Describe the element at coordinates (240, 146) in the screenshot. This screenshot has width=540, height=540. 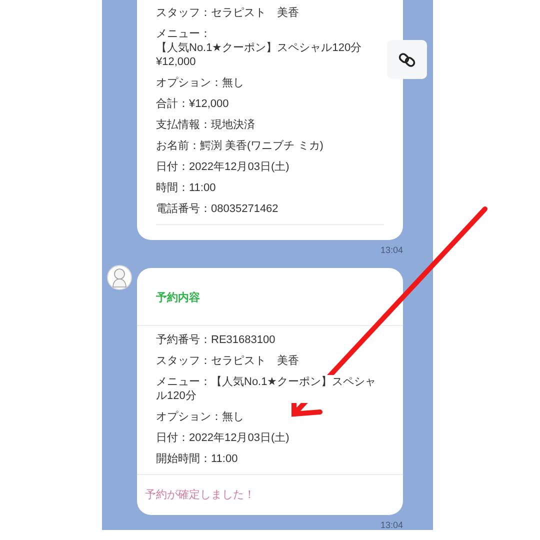
I see `detail-text: お名前：鰐渕 美香(ワニブチ ミカ)` at that location.